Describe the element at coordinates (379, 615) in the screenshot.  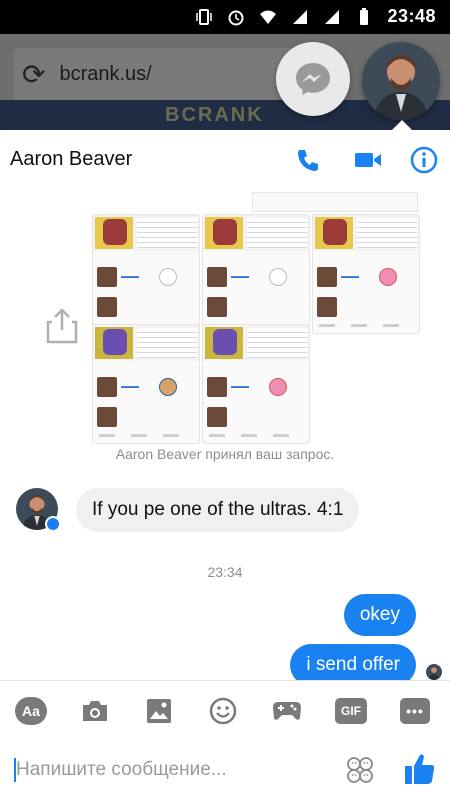
I see `outgoing-message: okey` at that location.